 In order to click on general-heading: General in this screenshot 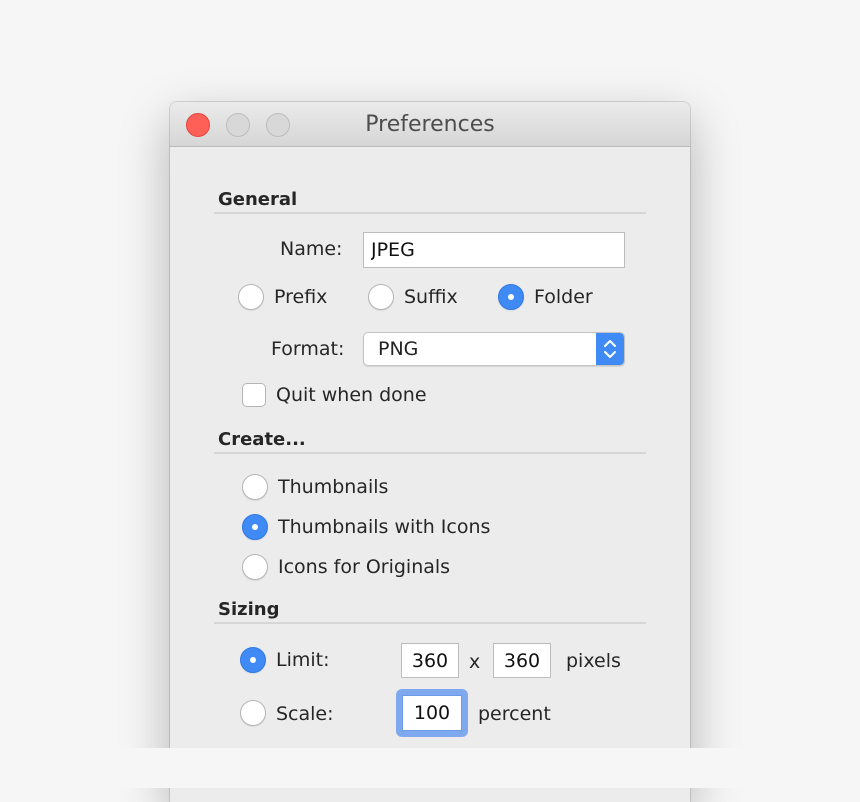, I will do `click(258, 199)`.